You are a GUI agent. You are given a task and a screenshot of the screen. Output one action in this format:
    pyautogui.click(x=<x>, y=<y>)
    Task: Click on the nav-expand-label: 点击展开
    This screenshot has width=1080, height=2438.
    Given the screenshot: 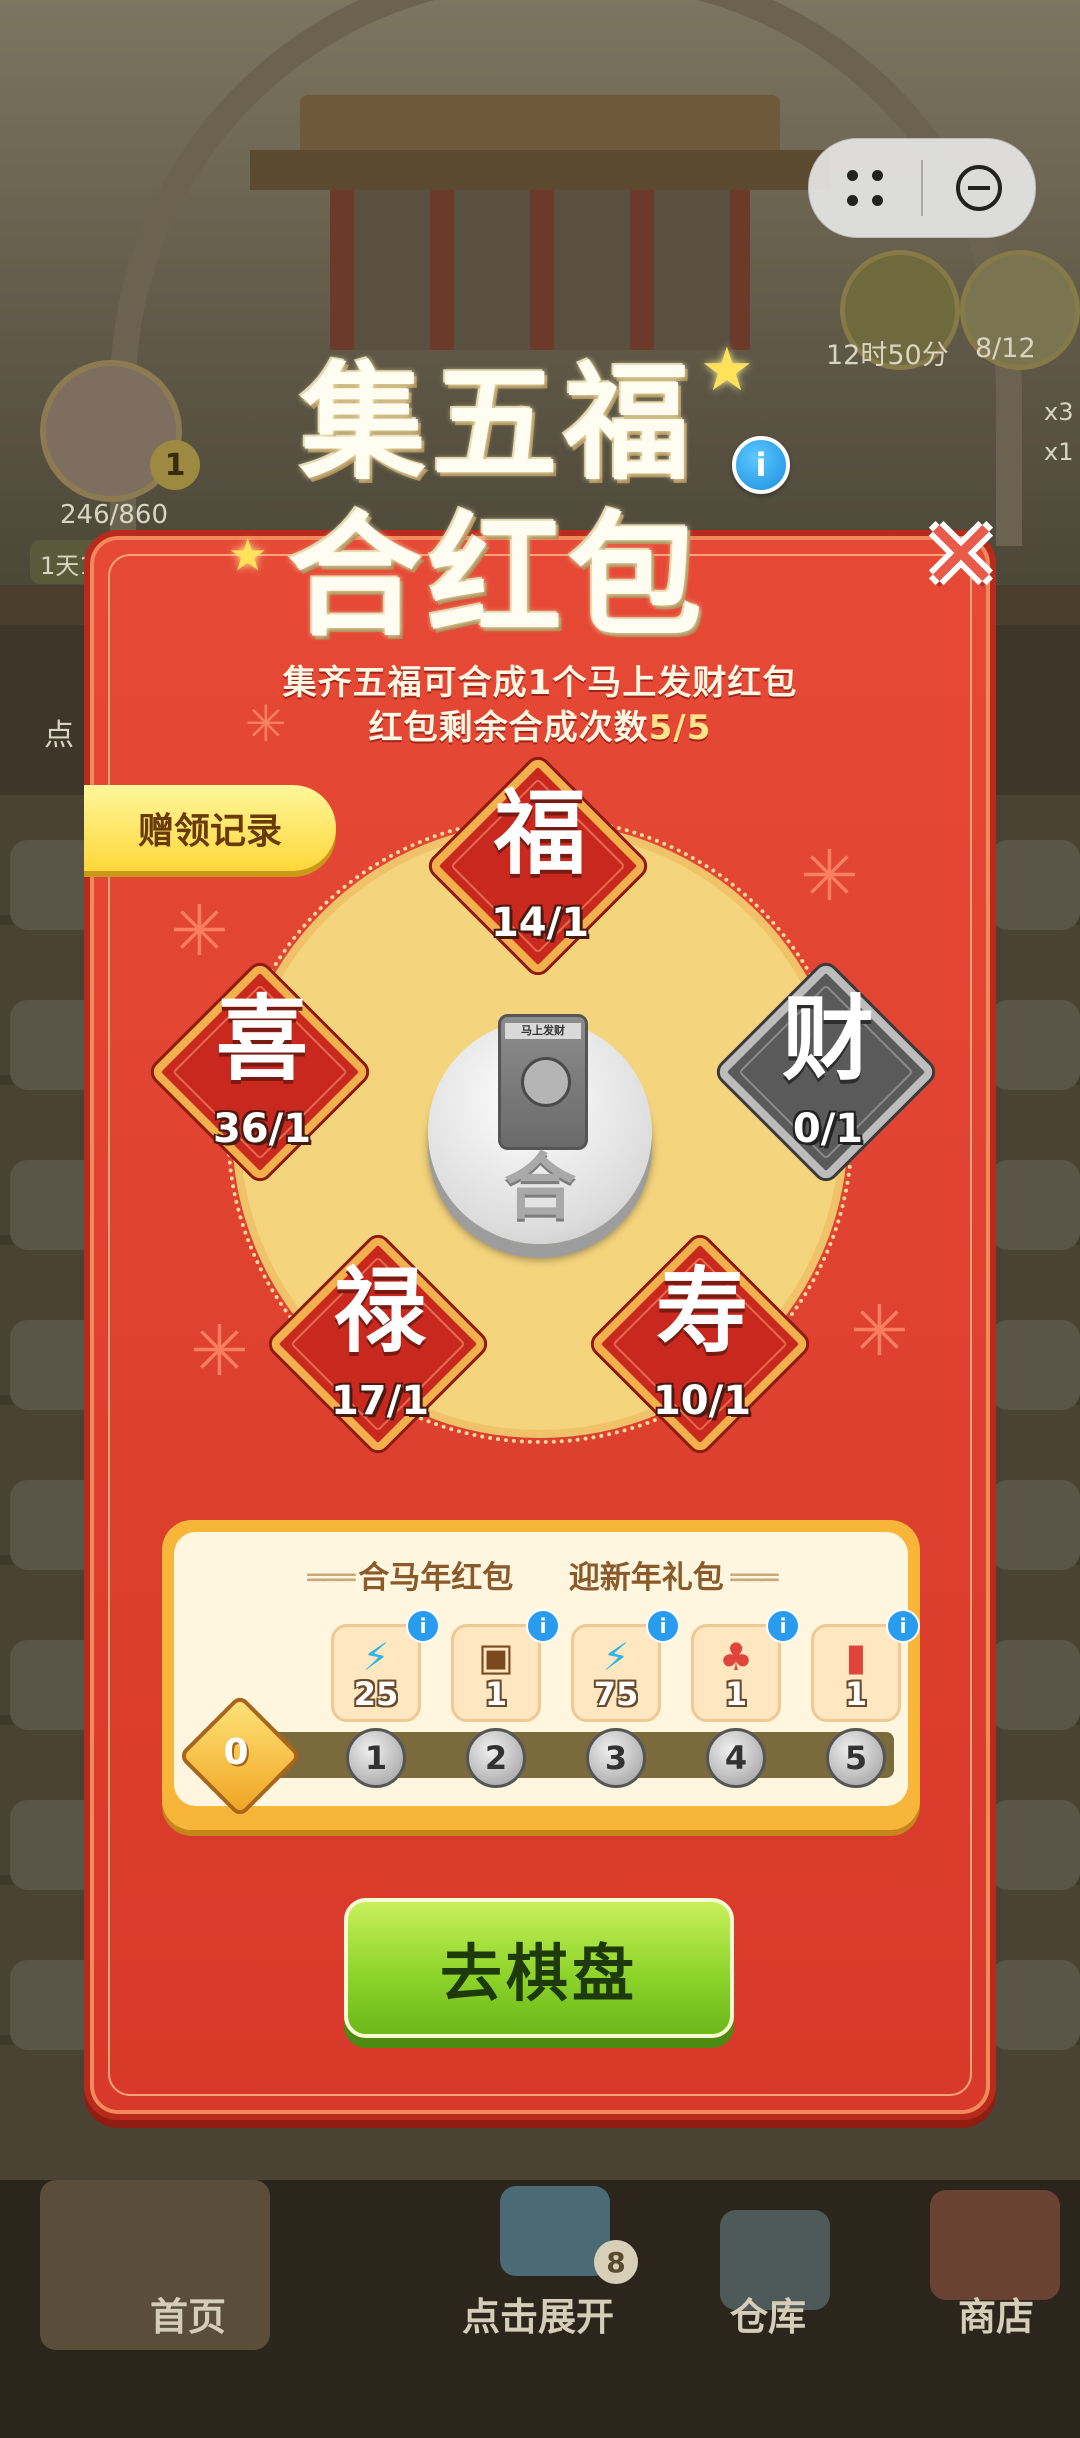 What is the action you would take?
    pyautogui.click(x=538, y=2313)
    